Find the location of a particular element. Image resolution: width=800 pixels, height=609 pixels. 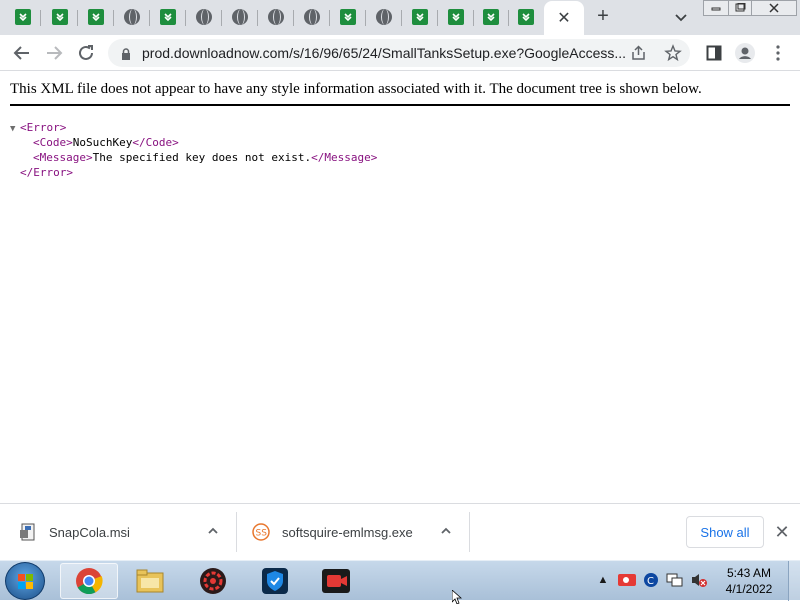

menu-icon is located at coordinates (778, 53).